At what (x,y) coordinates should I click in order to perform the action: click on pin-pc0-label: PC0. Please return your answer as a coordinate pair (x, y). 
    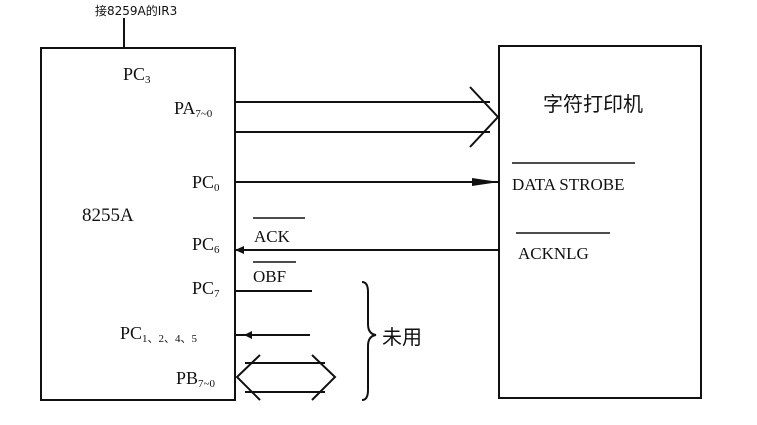
    Looking at the image, I should click on (206, 183).